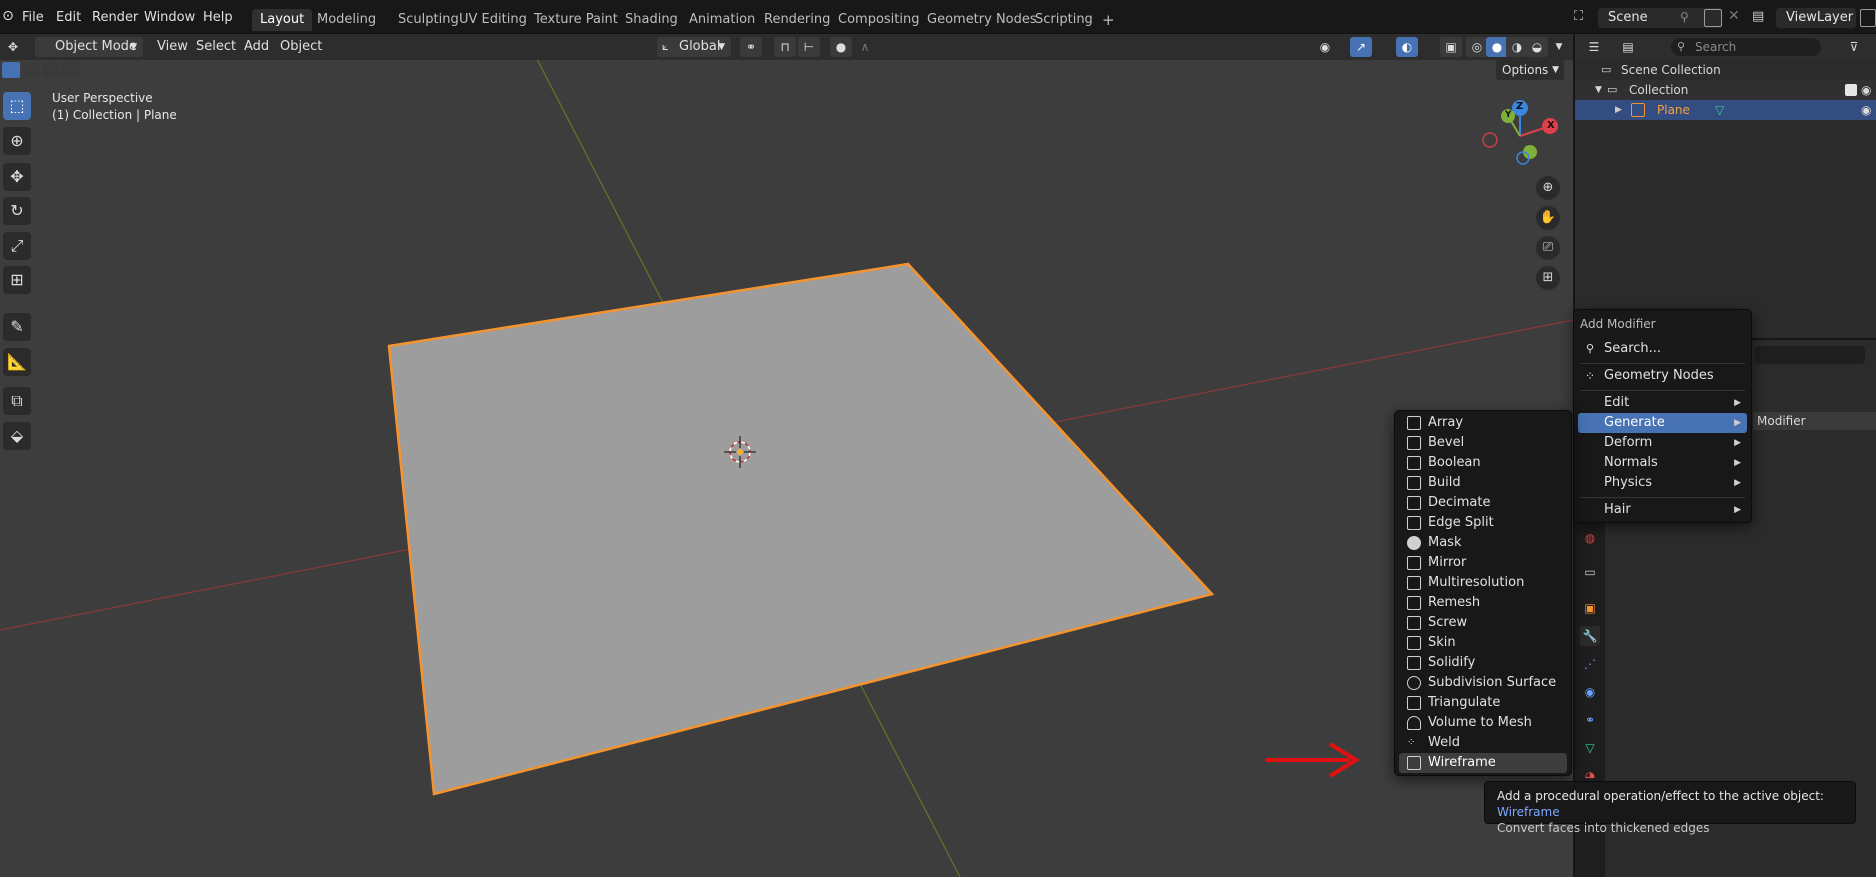  Describe the element at coordinates (1594, 47) in the screenshot. I see `outliner-editor-icon: ☰` at that location.